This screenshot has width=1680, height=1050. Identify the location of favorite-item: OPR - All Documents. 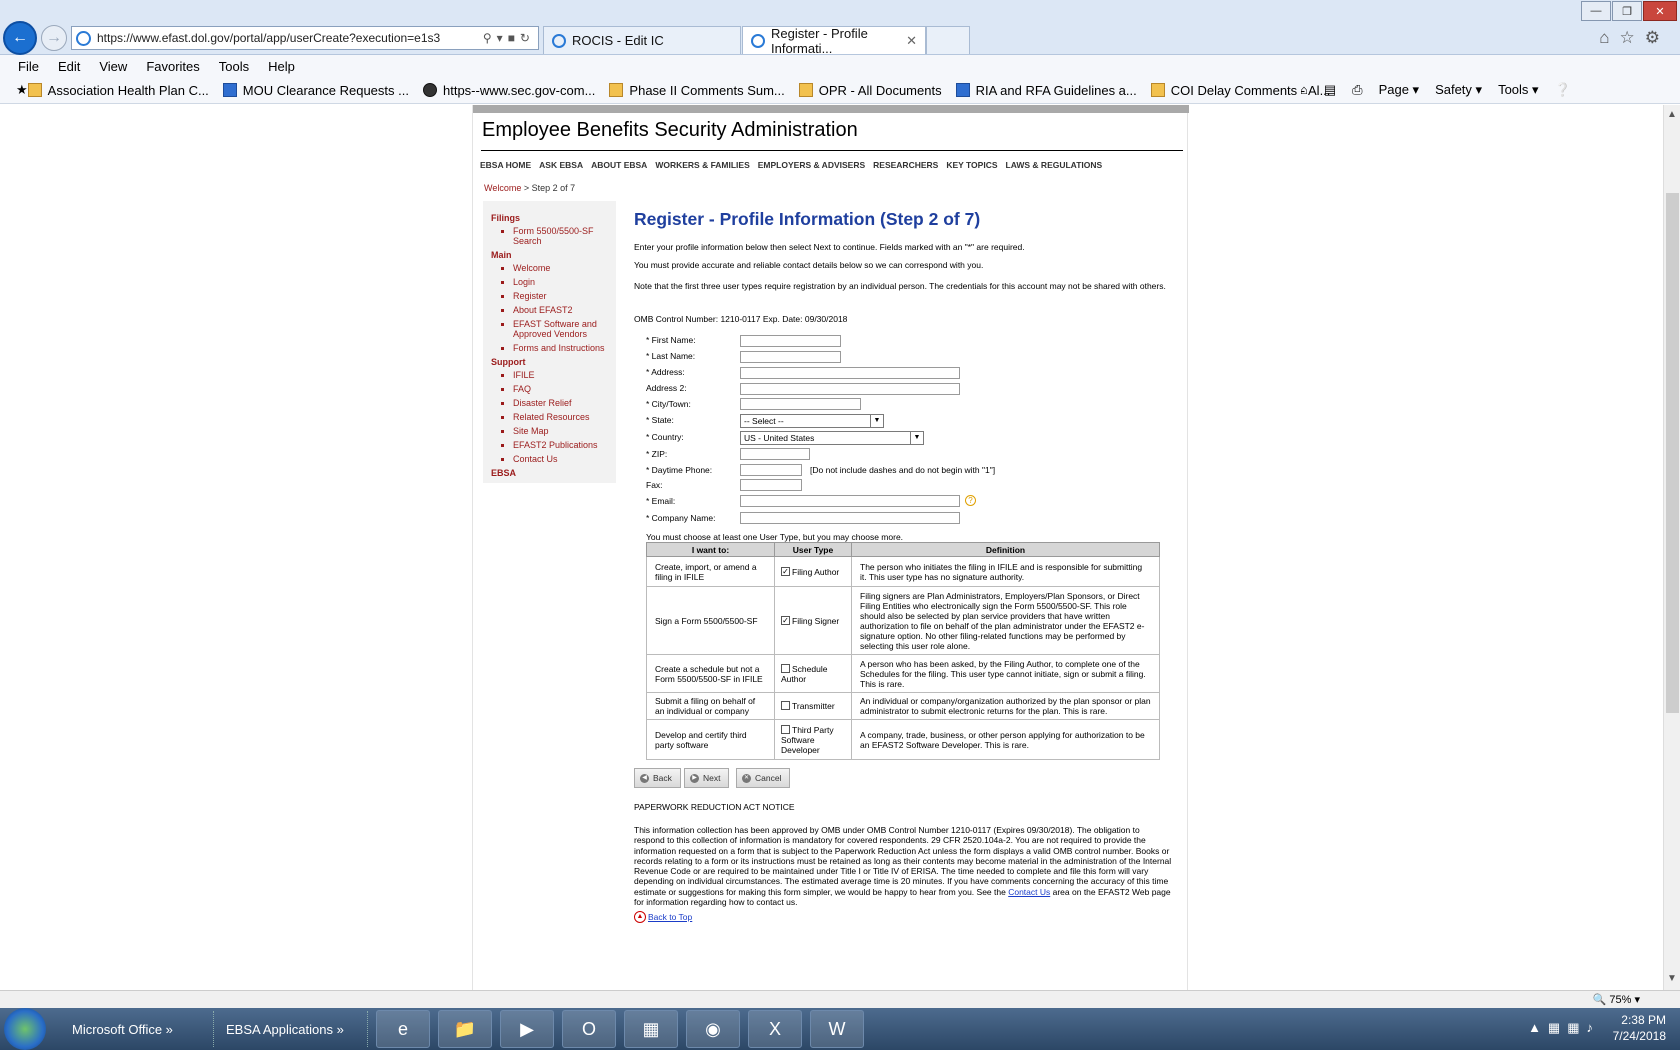
(870, 90).